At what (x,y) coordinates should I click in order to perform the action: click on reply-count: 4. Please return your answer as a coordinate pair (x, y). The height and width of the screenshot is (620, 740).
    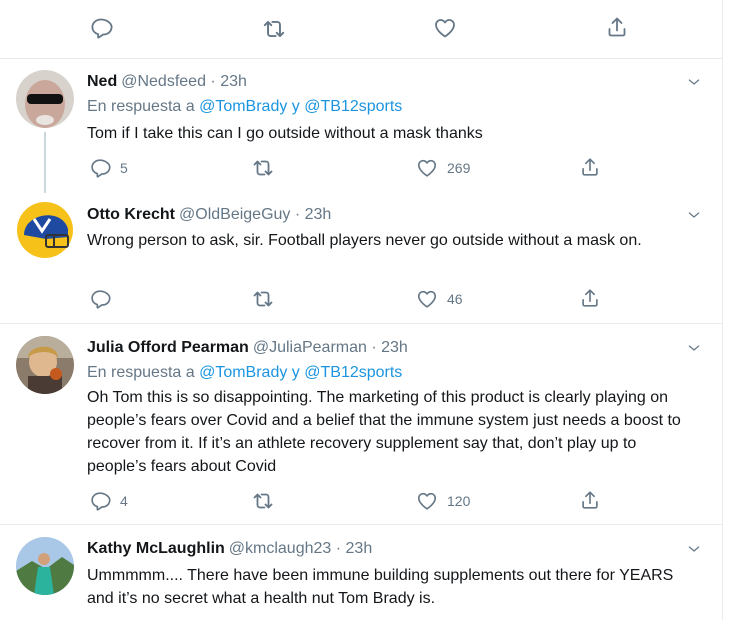
    Looking at the image, I should click on (124, 501).